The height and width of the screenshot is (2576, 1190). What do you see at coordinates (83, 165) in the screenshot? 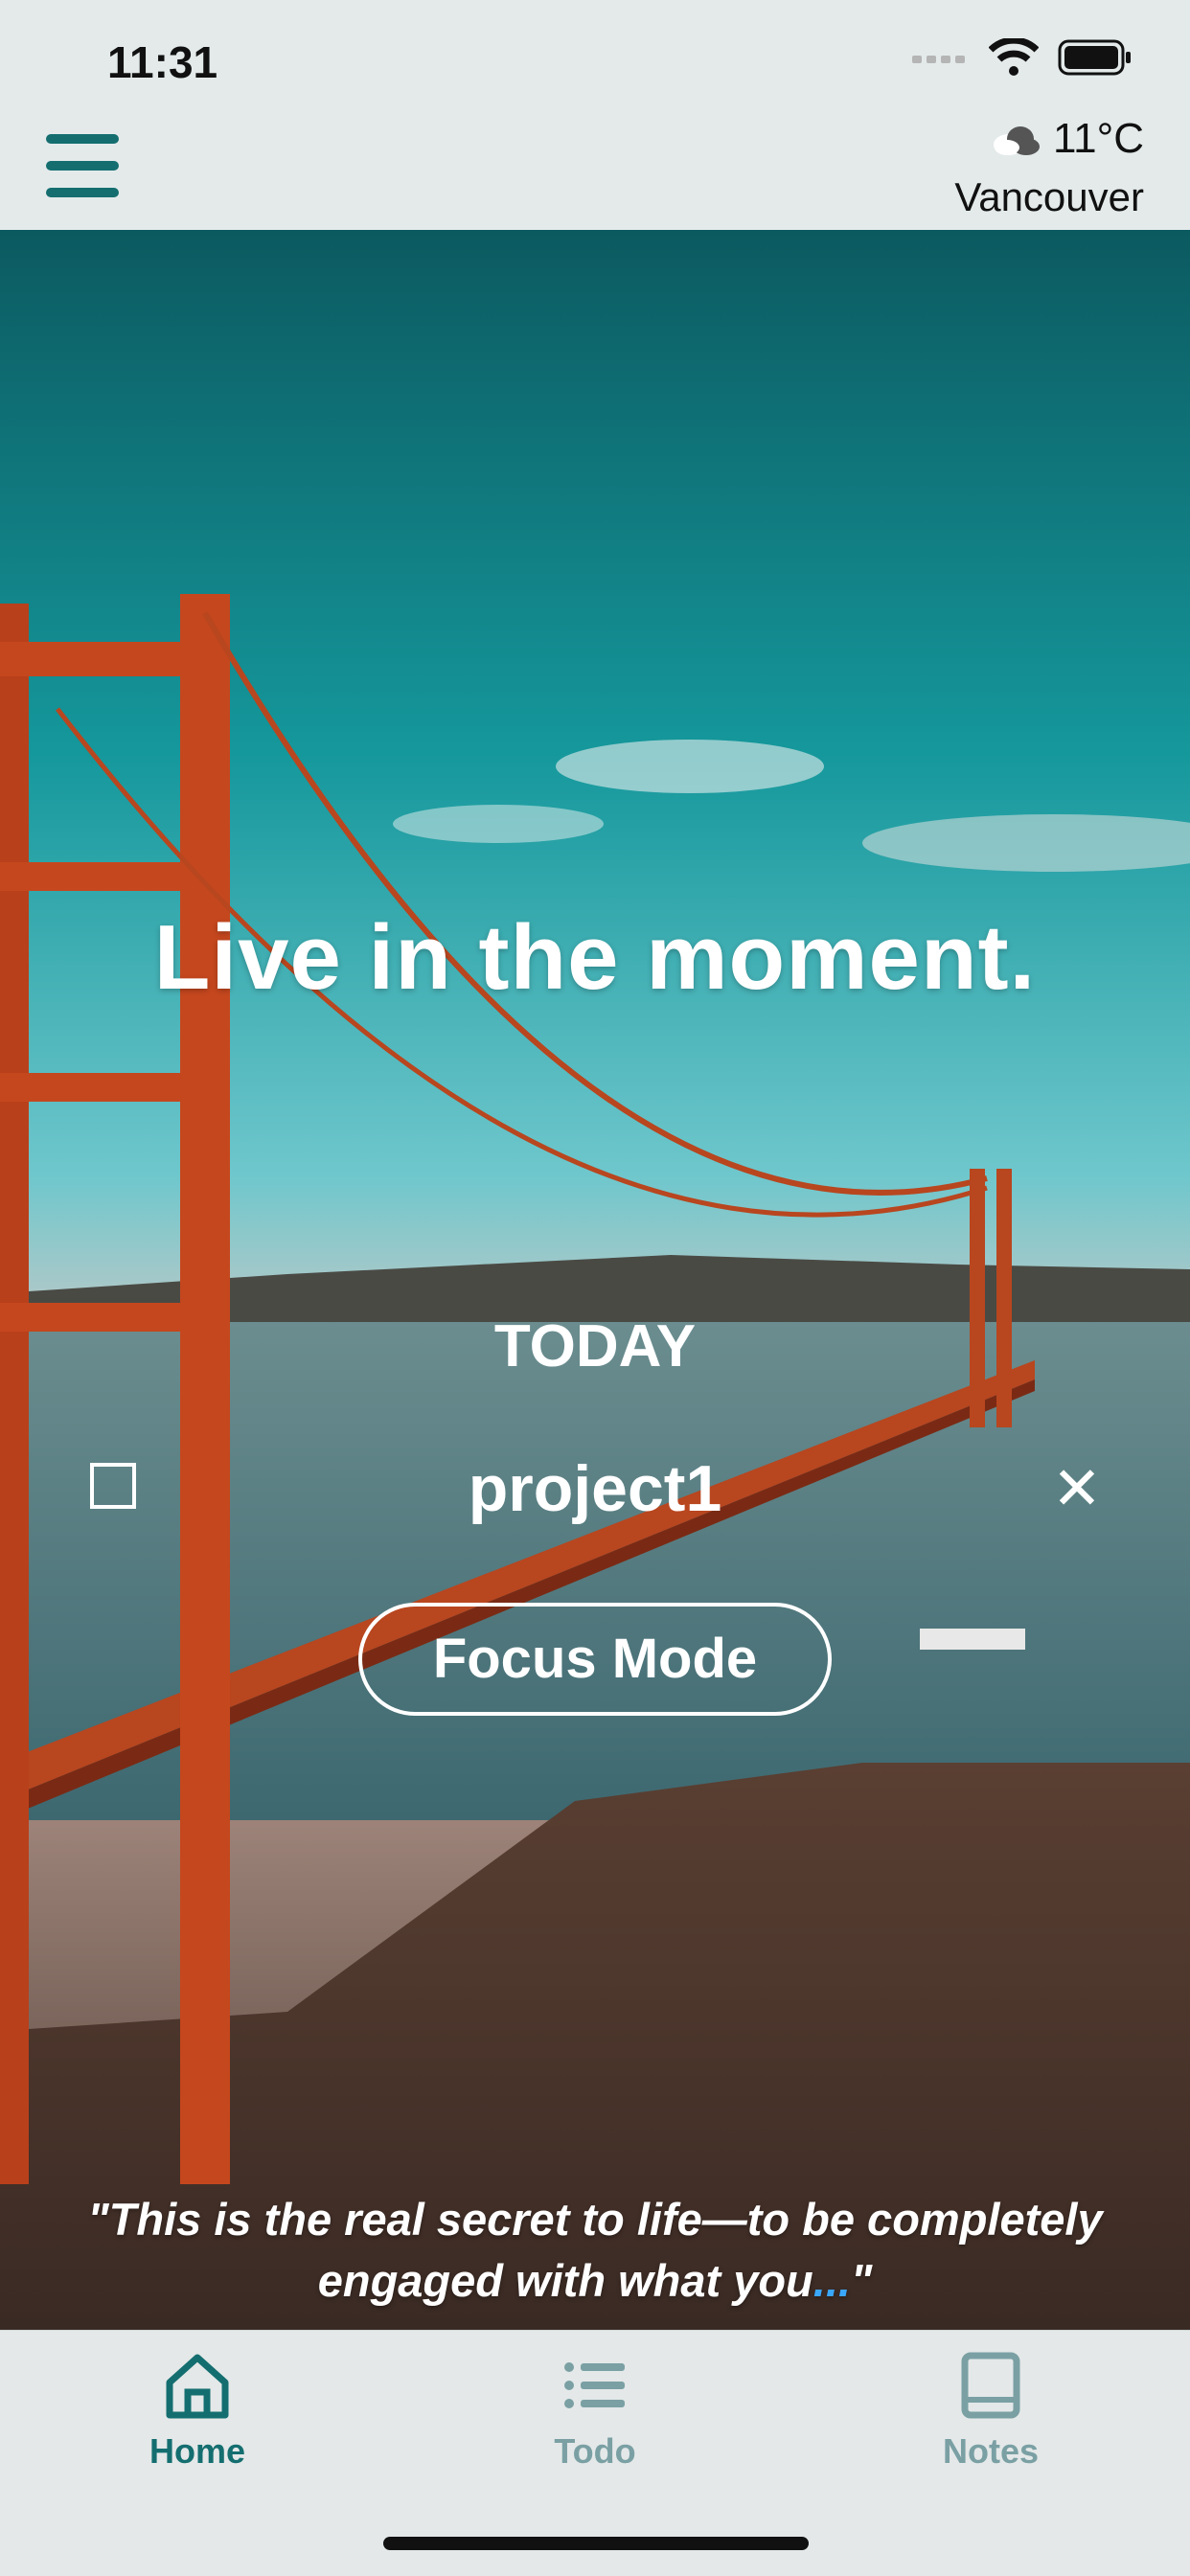
I see `menu-button` at bounding box center [83, 165].